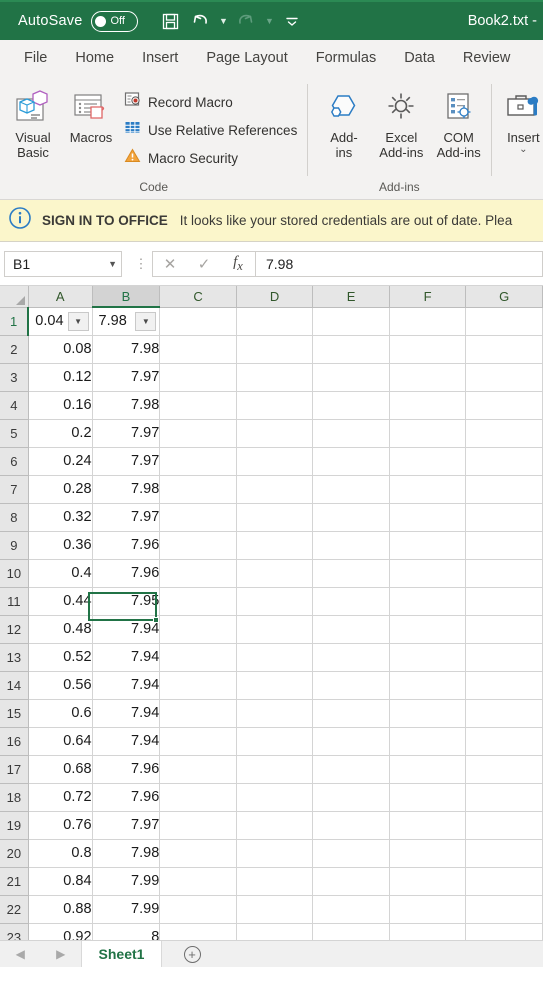 The image size is (543, 991). I want to click on cell-A6: 0.24, so click(60, 461).